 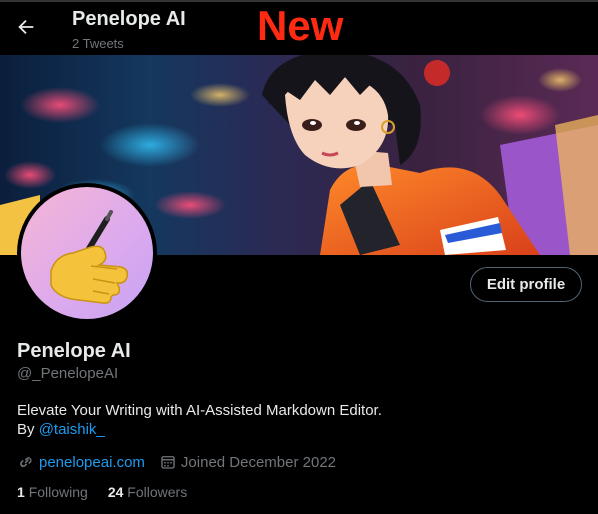 I want to click on profile-meta: penelopeai.com Joined December 2022, so click(x=176, y=462).